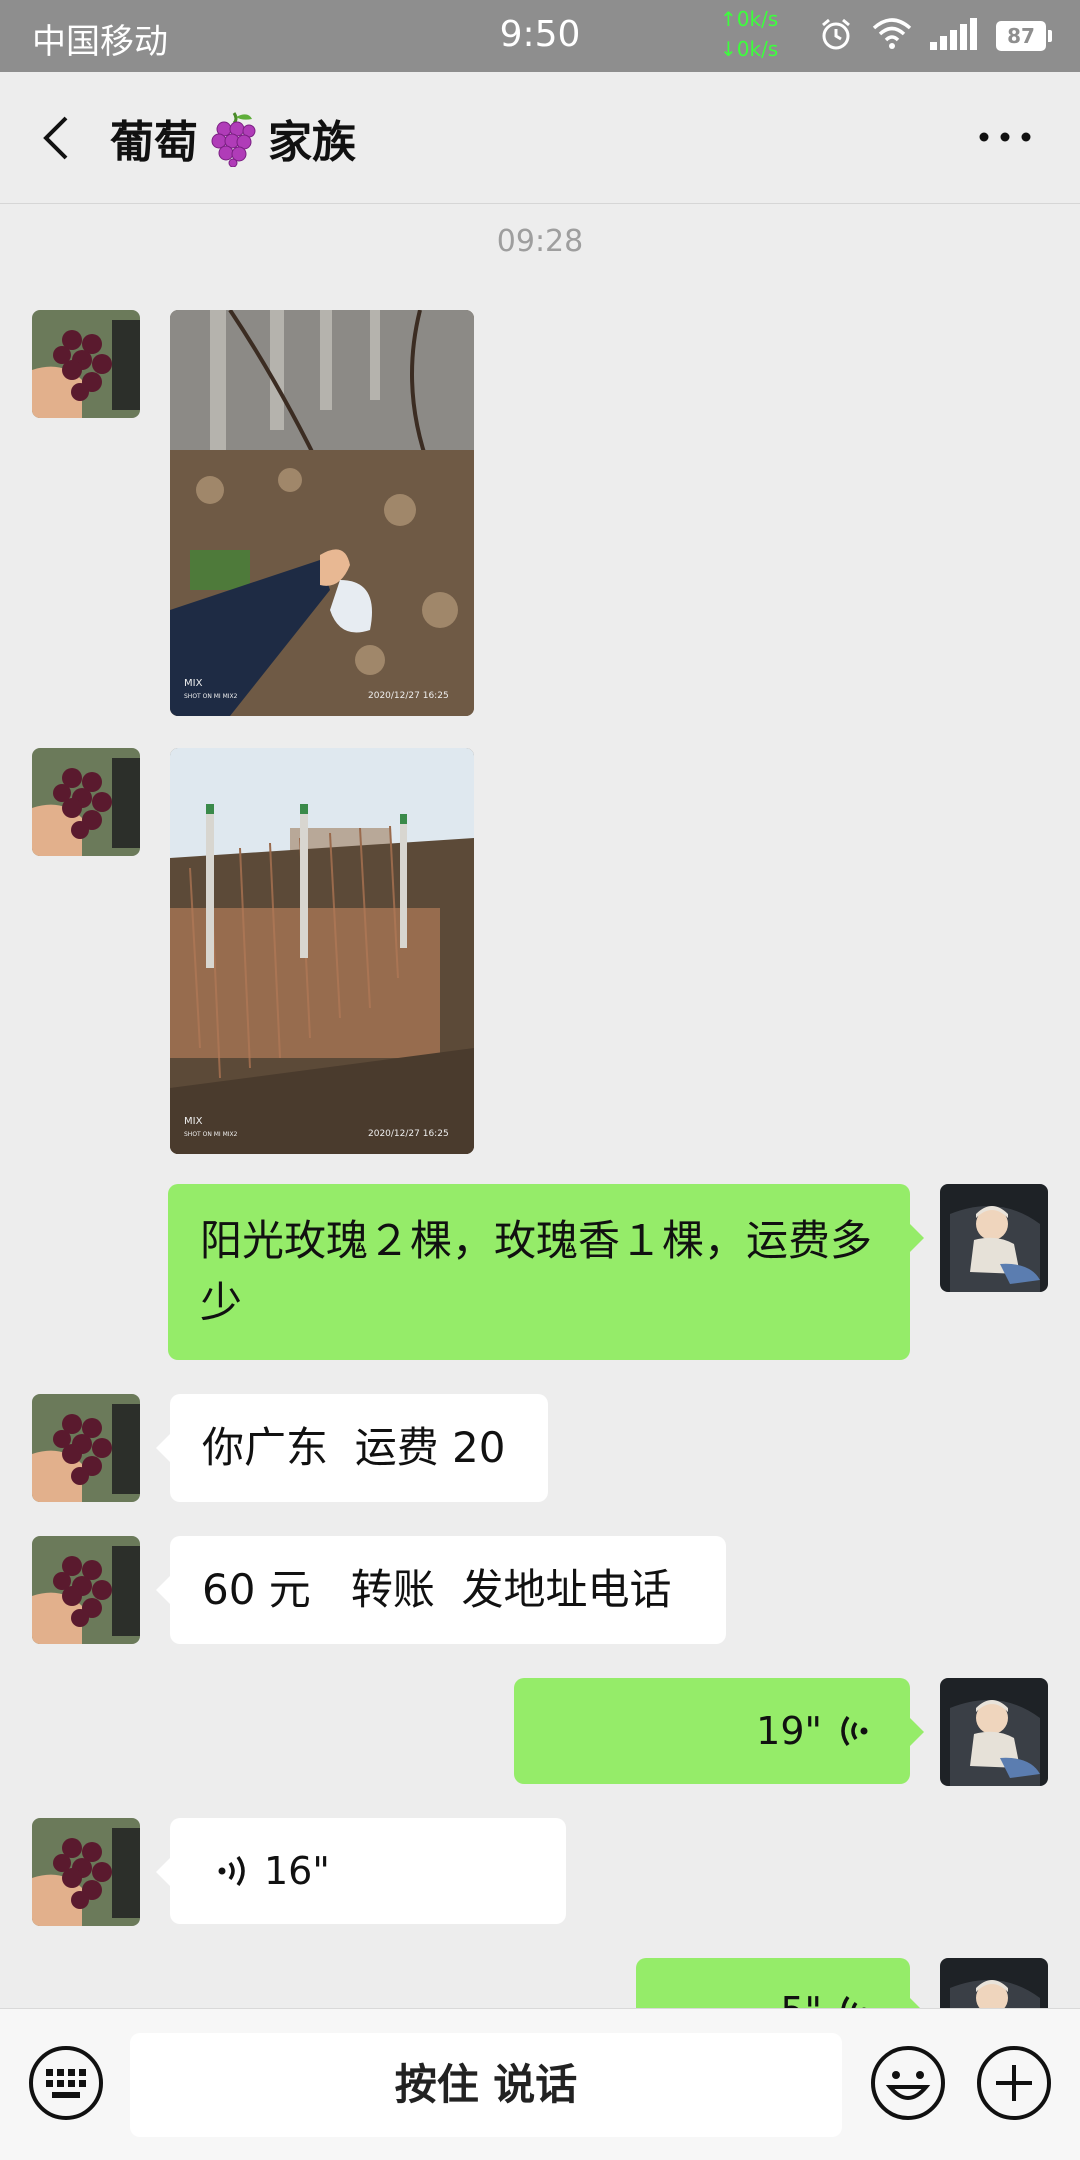 This screenshot has height=2160, width=1080. I want to click on back-button, so click(60, 138).